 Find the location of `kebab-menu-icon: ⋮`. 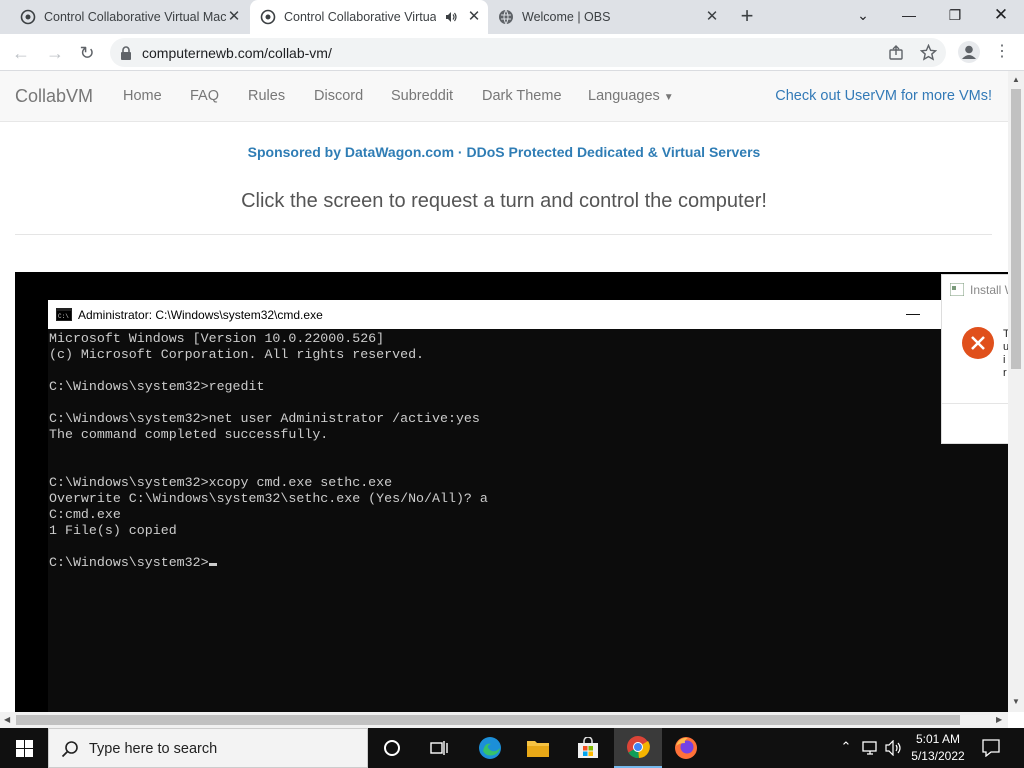

kebab-menu-icon: ⋮ is located at coordinates (1002, 52).